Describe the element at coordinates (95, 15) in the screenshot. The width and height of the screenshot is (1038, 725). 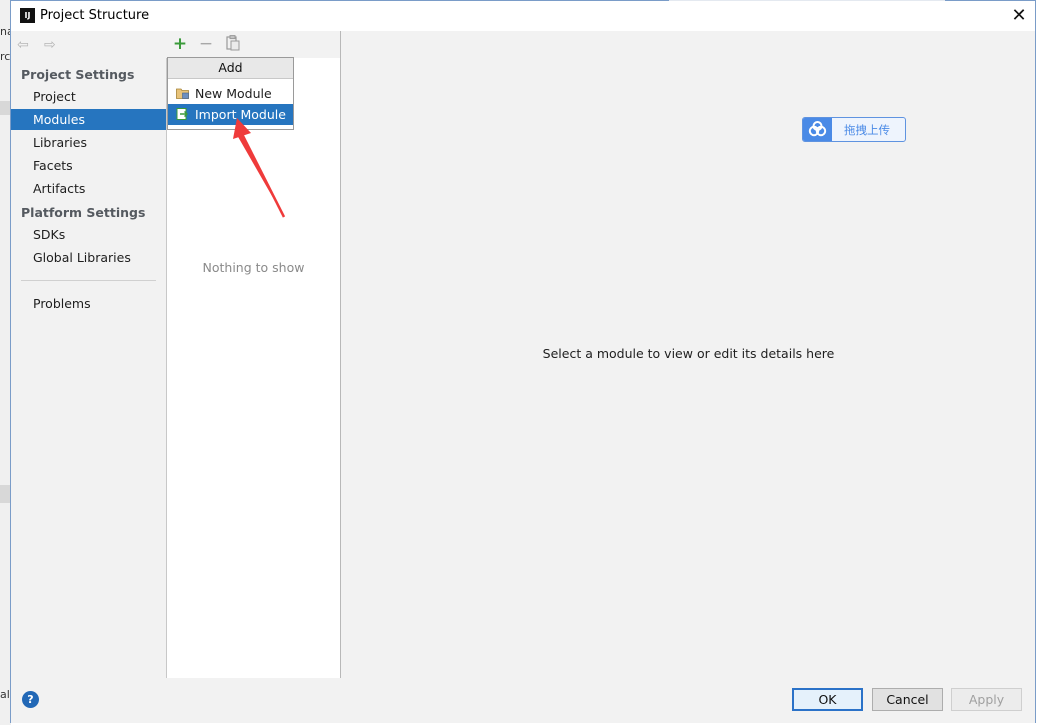
I see `window-title: Project Structure` at that location.